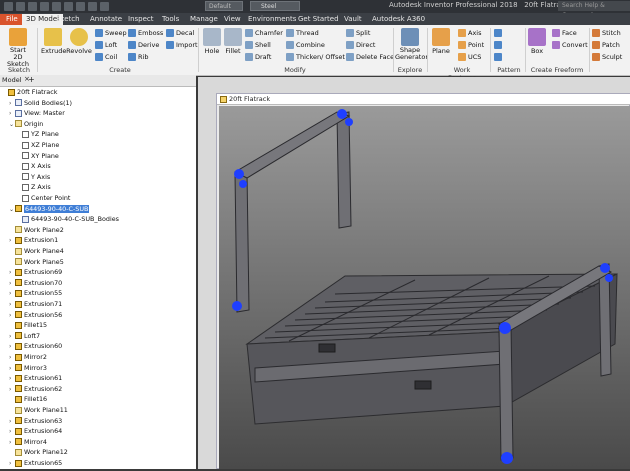  Describe the element at coordinates (145, 33) in the screenshot. I see `emboss-button: Emboss` at that location.